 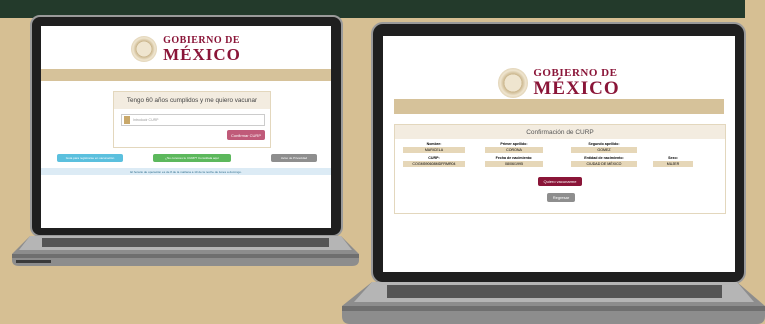 I want to click on curp-placeholder: Introducir CURP, so click(x=146, y=120).